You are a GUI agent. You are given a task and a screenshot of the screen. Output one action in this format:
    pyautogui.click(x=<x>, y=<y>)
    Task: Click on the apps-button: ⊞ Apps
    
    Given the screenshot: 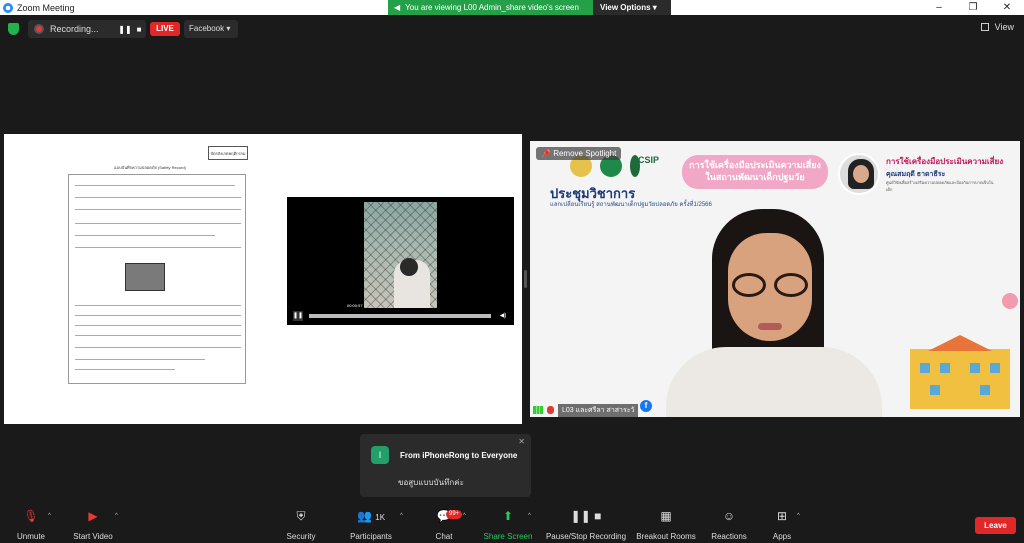 What is the action you would take?
    pyautogui.click(x=782, y=524)
    